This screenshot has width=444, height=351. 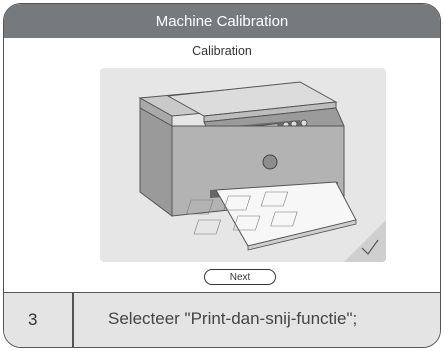 I want to click on section-subtitle: Calibration, so click(x=222, y=51).